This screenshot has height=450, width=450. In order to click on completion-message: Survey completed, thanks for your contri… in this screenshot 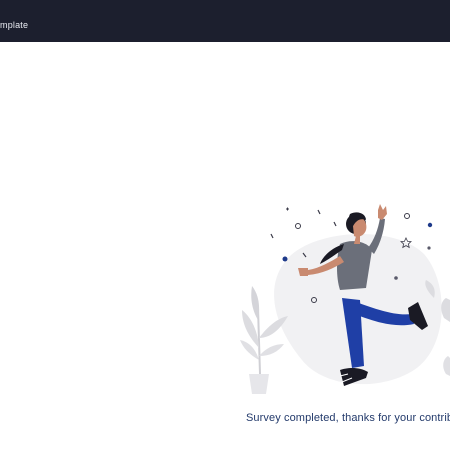, I will do `click(348, 418)`.